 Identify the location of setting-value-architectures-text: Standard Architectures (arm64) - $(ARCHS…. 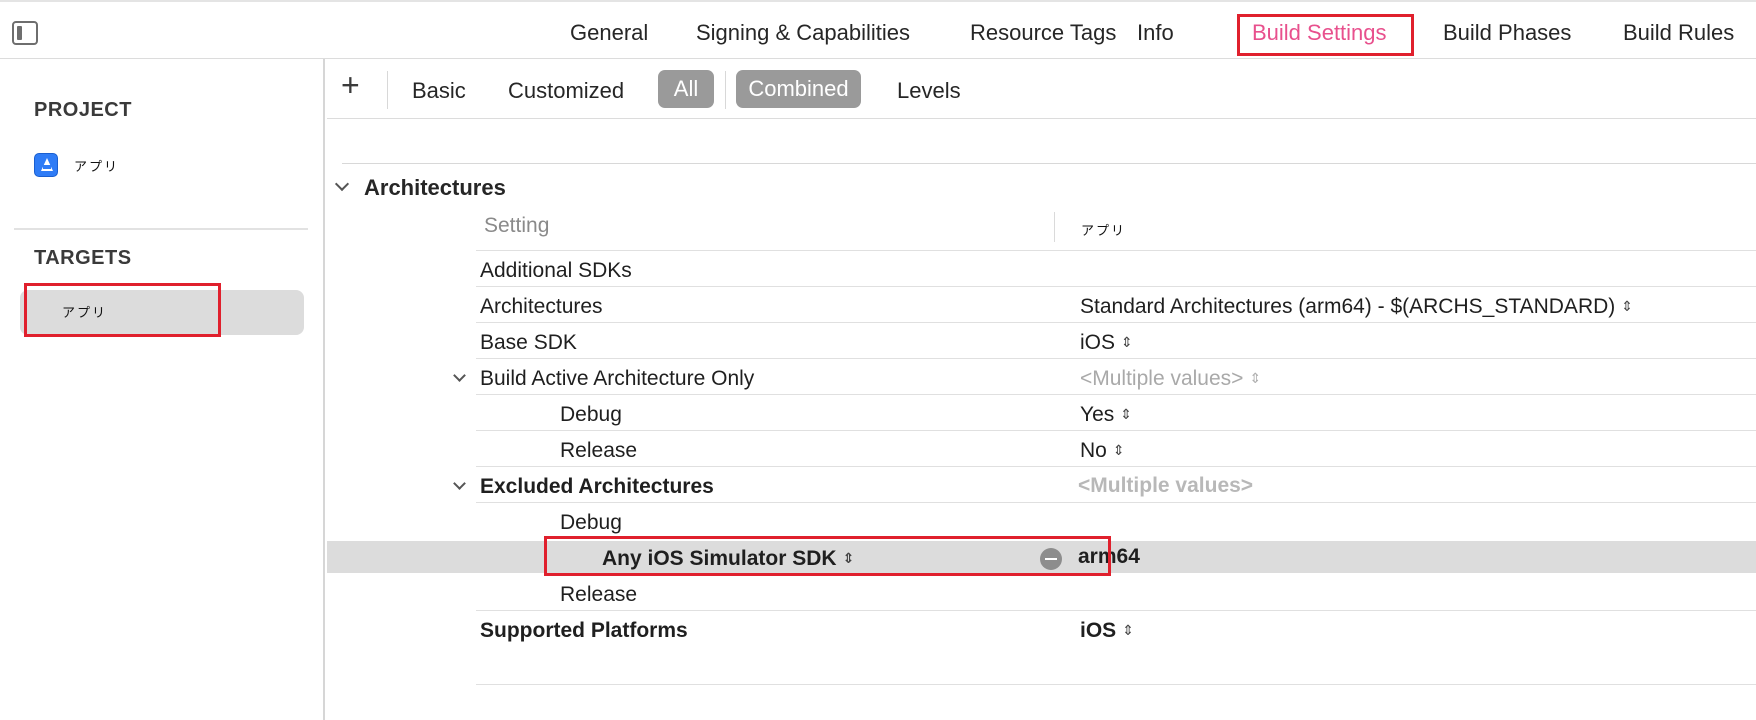
(1348, 306).